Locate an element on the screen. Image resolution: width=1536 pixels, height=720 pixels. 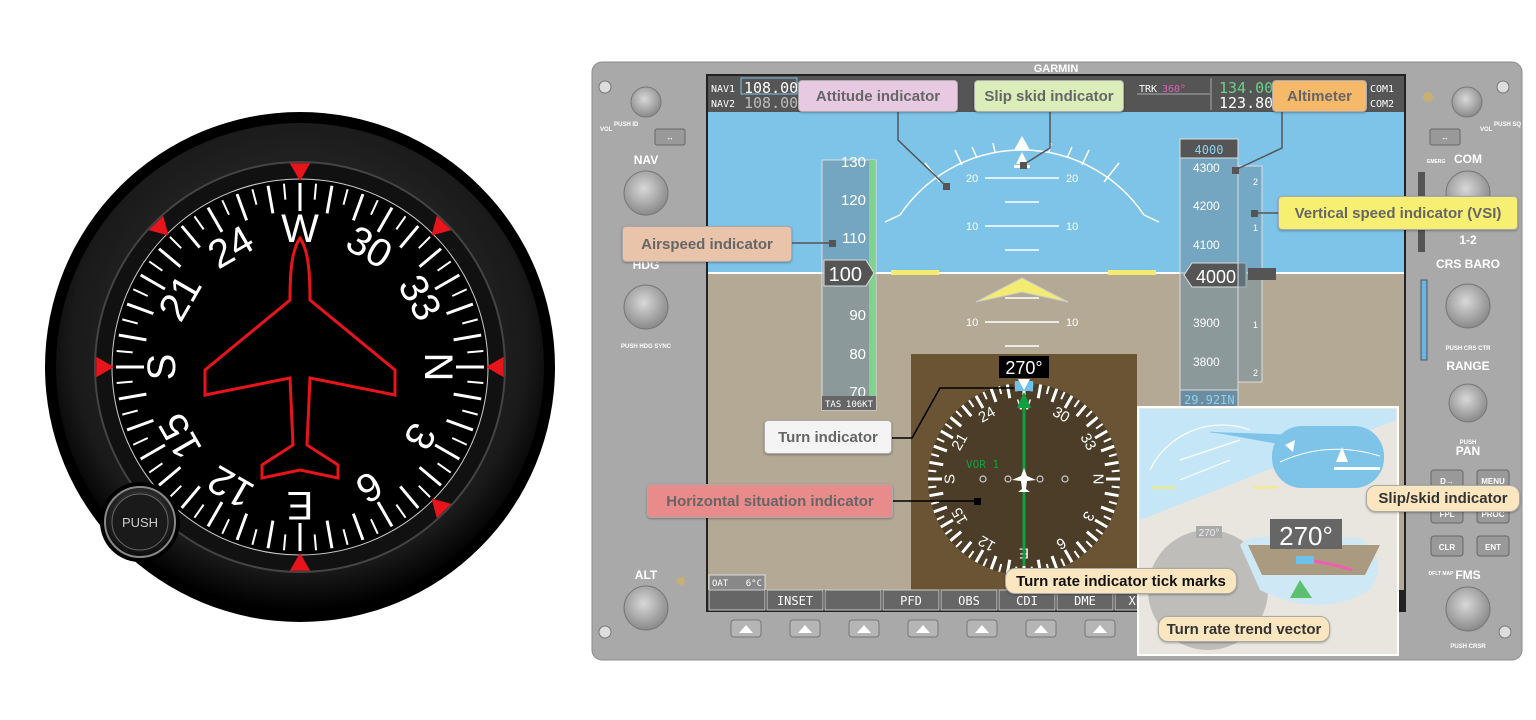
svg-text: 130 is located at coordinates (853, 162).